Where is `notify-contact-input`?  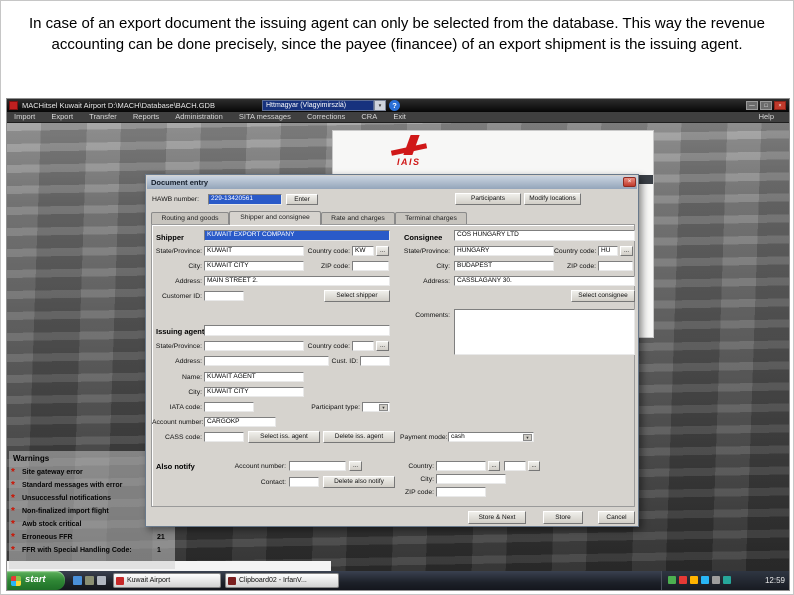
notify-contact-input is located at coordinates (304, 482).